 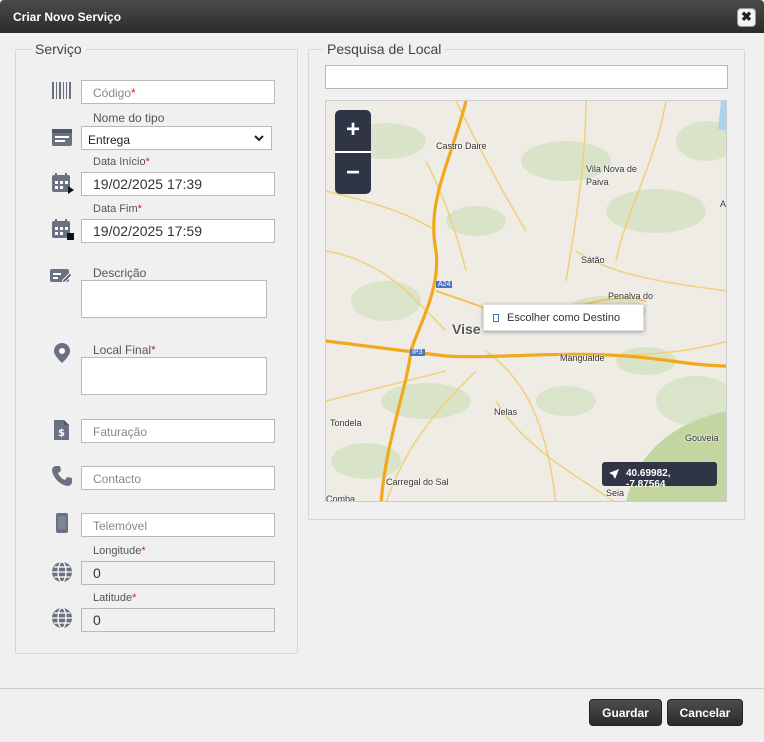 I want to click on map-label-edge-a: A, so click(x=723, y=204).